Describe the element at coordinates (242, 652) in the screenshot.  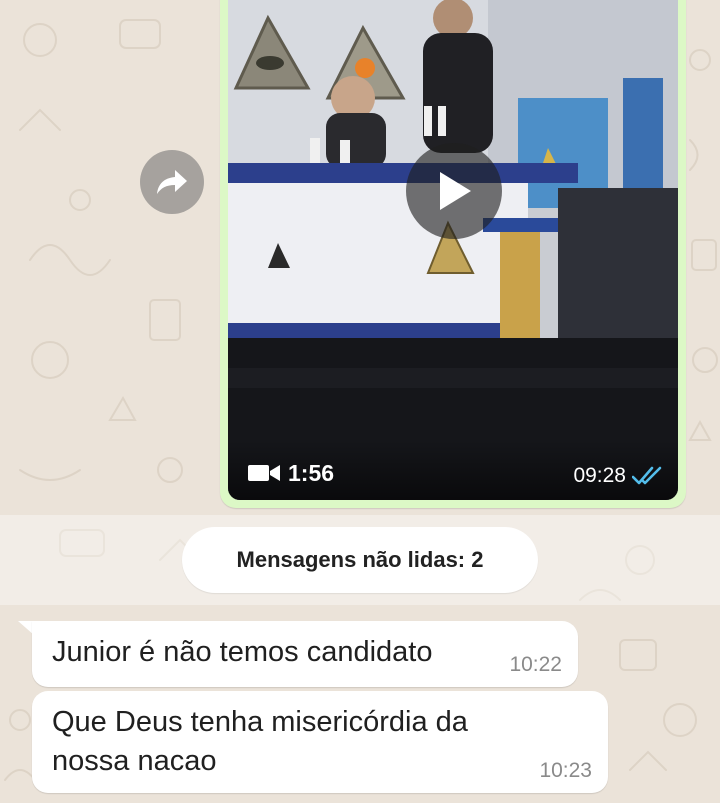
I see `message-text: Junior é não temos candidato` at that location.